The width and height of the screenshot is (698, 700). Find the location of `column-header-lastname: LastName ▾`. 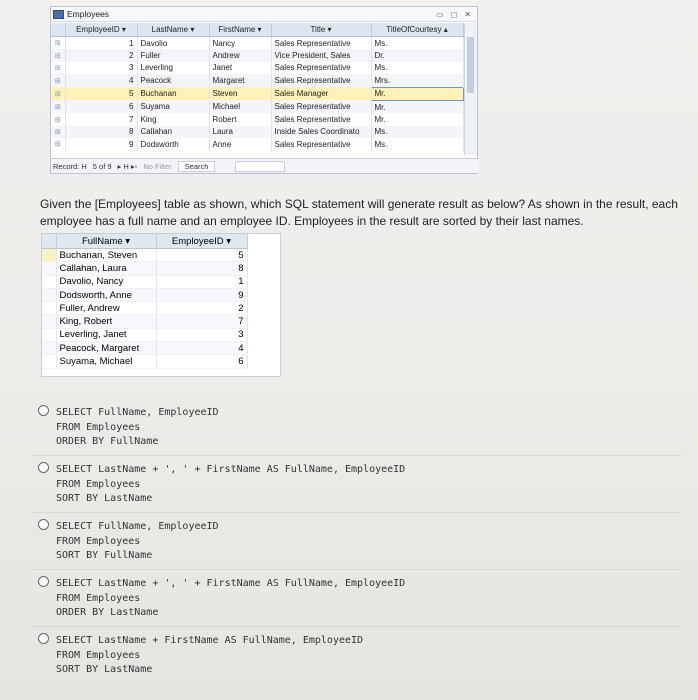

column-header-lastname: LastName ▾ is located at coordinates (173, 30).